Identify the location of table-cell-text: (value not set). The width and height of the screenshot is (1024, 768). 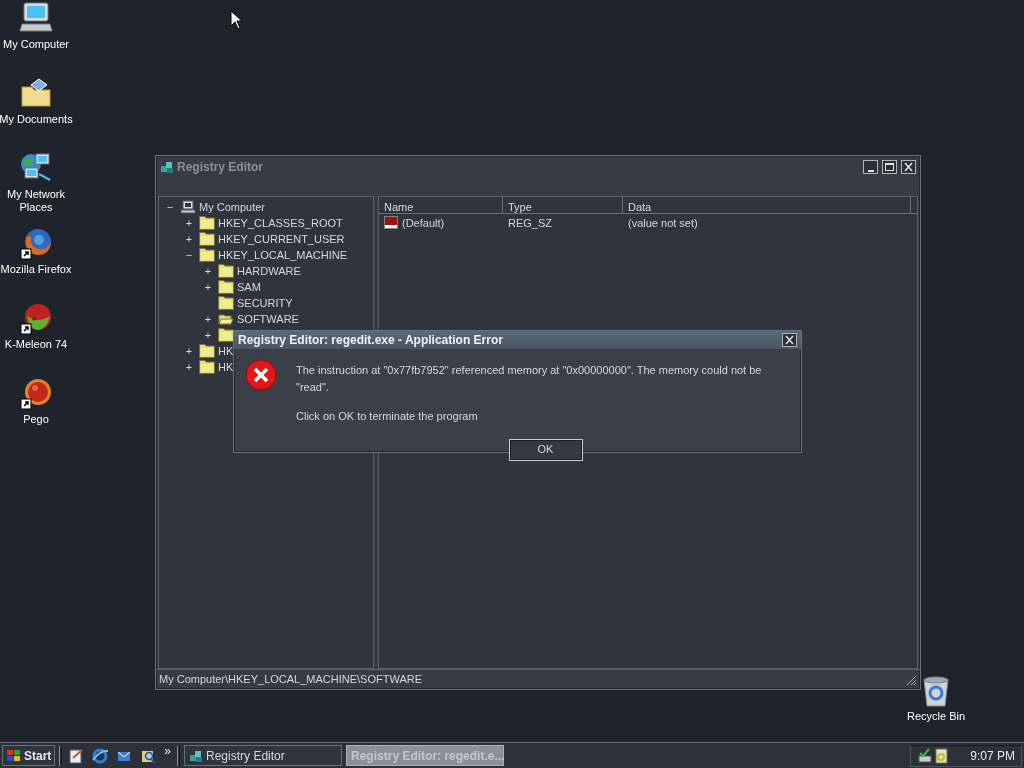
(662, 223).